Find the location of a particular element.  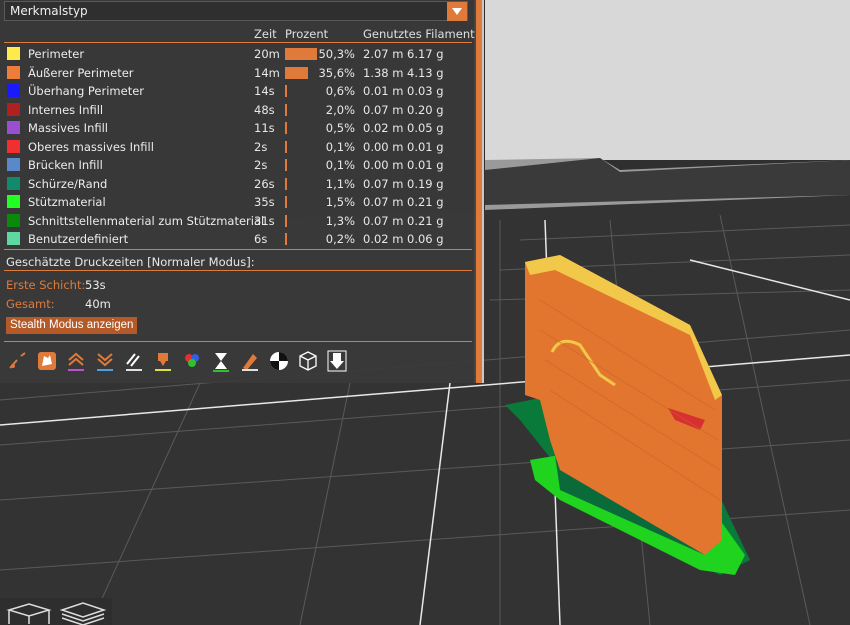

feature-time: 48s is located at coordinates (264, 109).